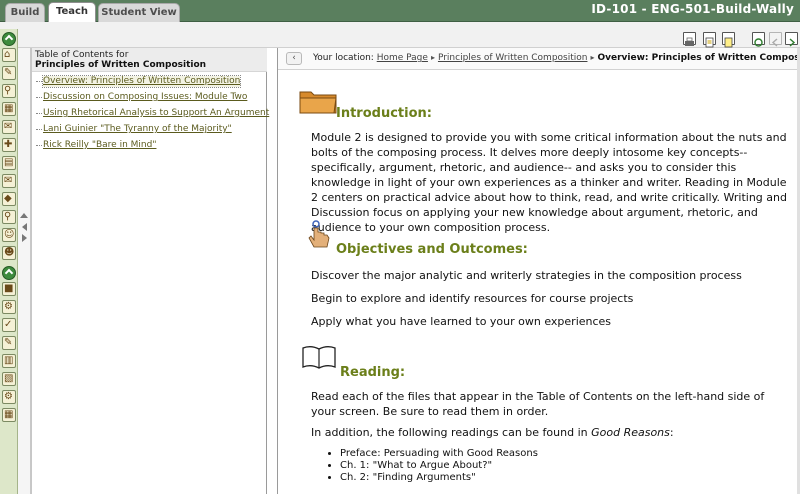  Describe the element at coordinates (9, 273) in the screenshot. I see `collapse-admin-tools-icon` at that location.